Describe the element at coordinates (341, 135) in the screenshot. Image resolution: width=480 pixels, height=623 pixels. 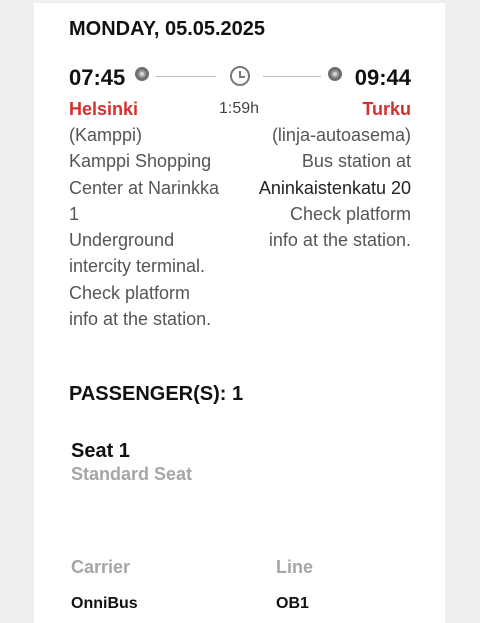
I see `arrival-desc-line: (linja-autoasema)` at that location.